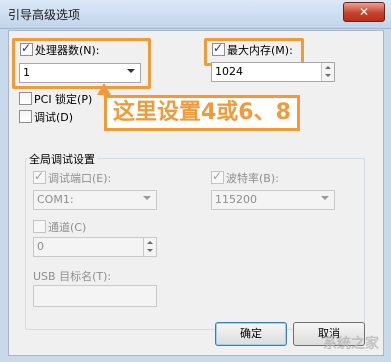 This screenshot has height=362, width=391. What do you see at coordinates (72, 276) in the screenshot?
I see `usb-target-label: USB 目标名(T):` at bounding box center [72, 276].